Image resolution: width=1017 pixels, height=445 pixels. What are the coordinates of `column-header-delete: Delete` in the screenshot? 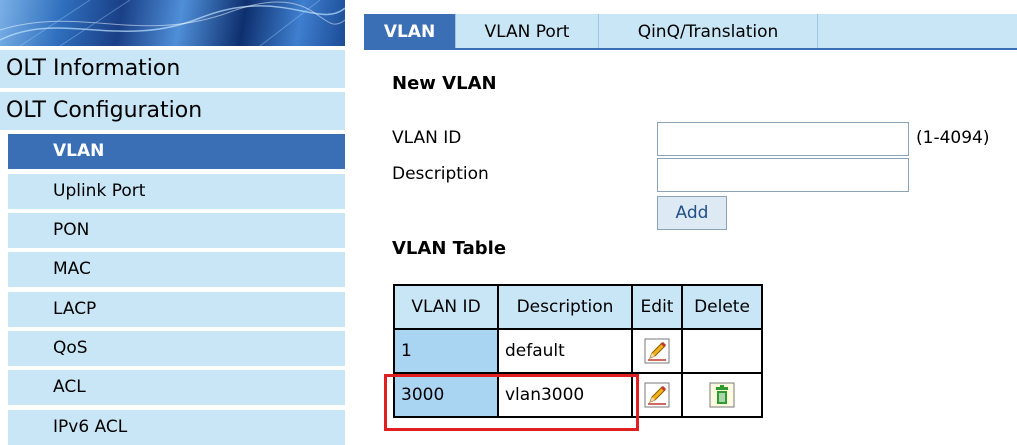 It's located at (722, 307).